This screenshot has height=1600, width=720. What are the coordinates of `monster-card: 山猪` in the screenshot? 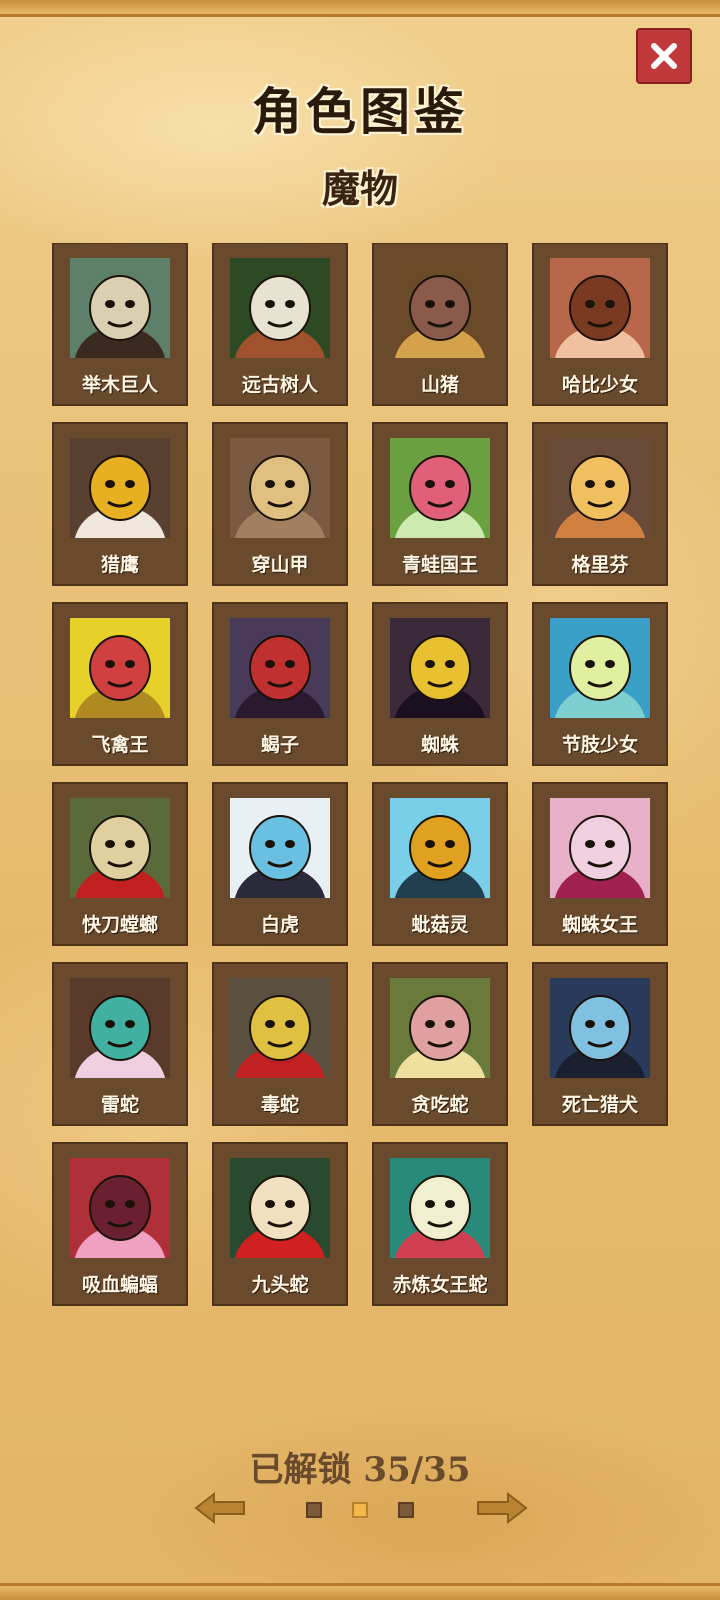 It's located at (440, 324).